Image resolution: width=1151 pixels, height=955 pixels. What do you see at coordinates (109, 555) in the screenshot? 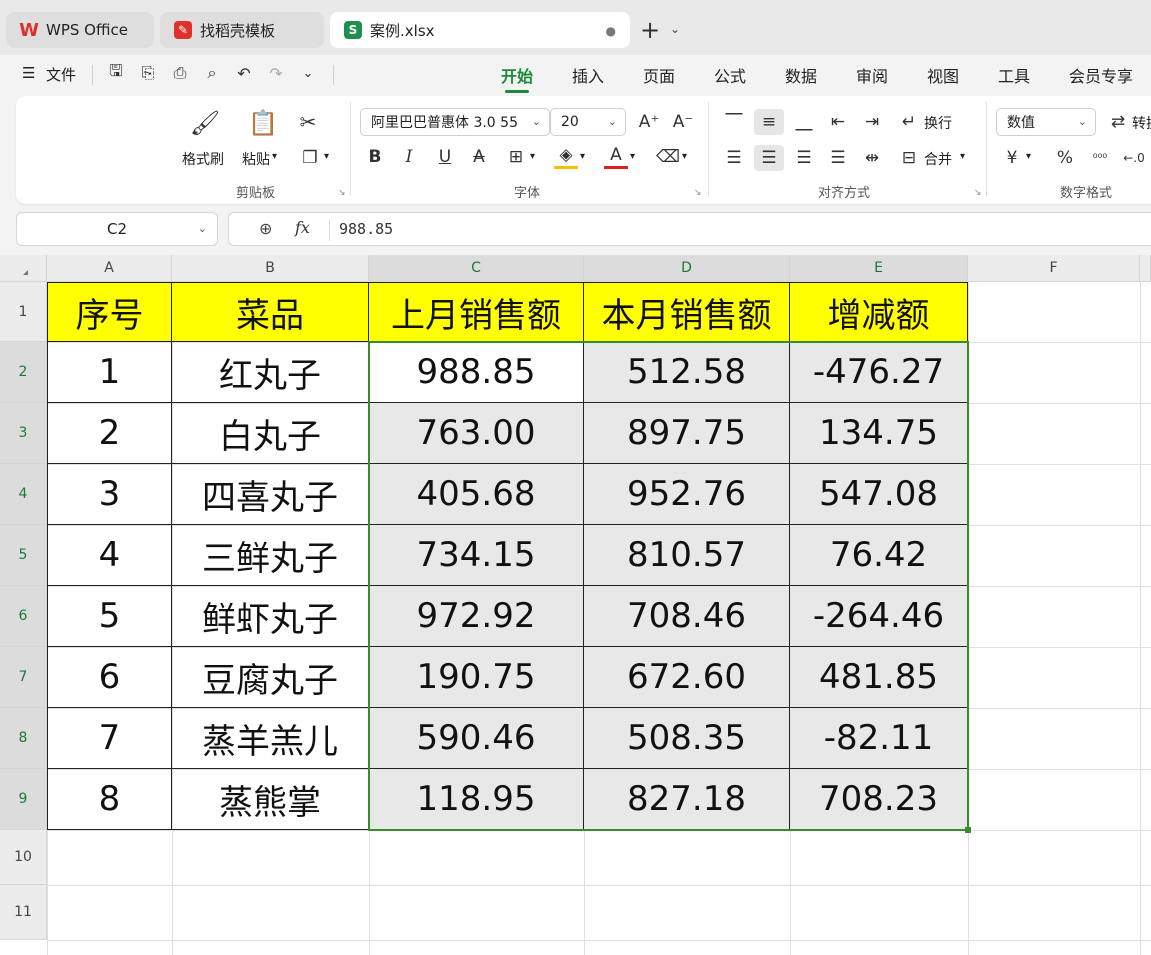
I see `table-cell: 4` at bounding box center [109, 555].